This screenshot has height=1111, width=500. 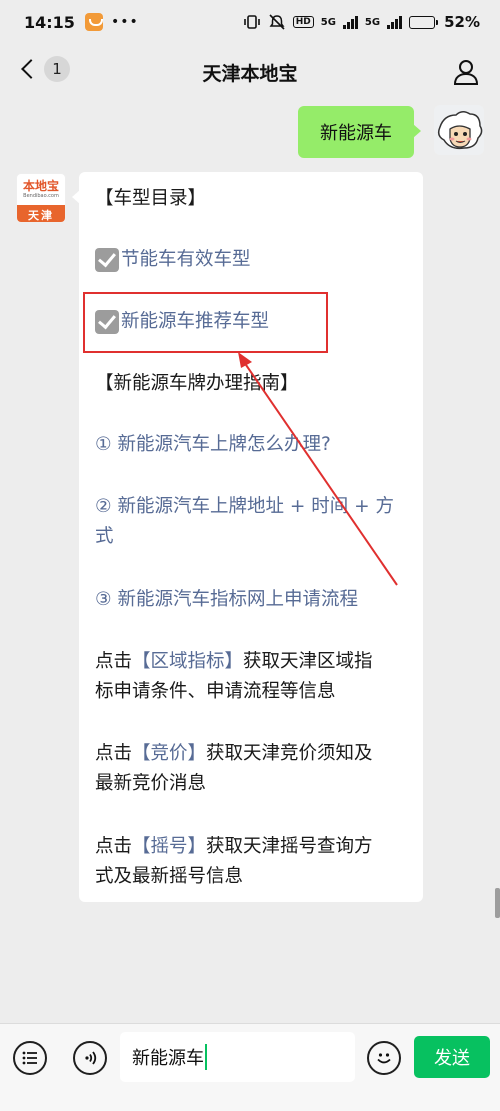 What do you see at coordinates (186, 259) in the screenshot?
I see `menu-item-label: 节能车有效车型` at bounding box center [186, 259].